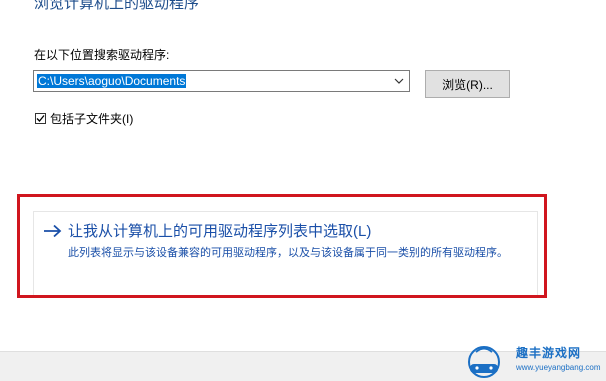 The height and width of the screenshot is (381, 606). I want to click on include-subfolders-checkbox, so click(40, 118).